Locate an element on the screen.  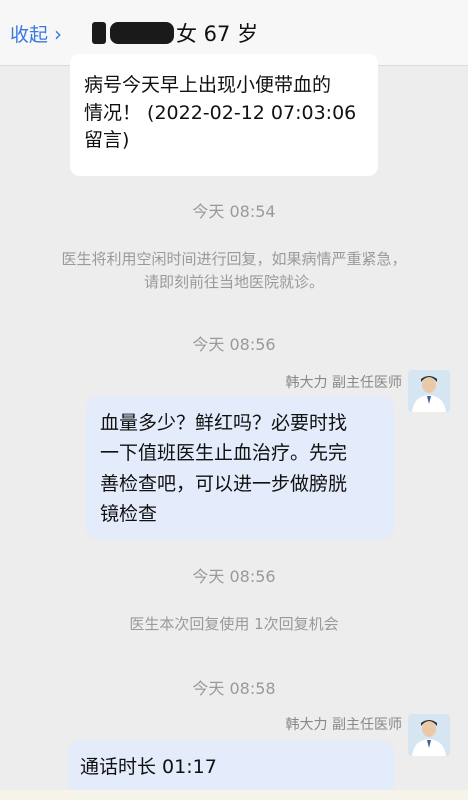
system-notice-line: 医生将利用空闲时间进行回复，如果病情严重紧急， is located at coordinates (234, 259).